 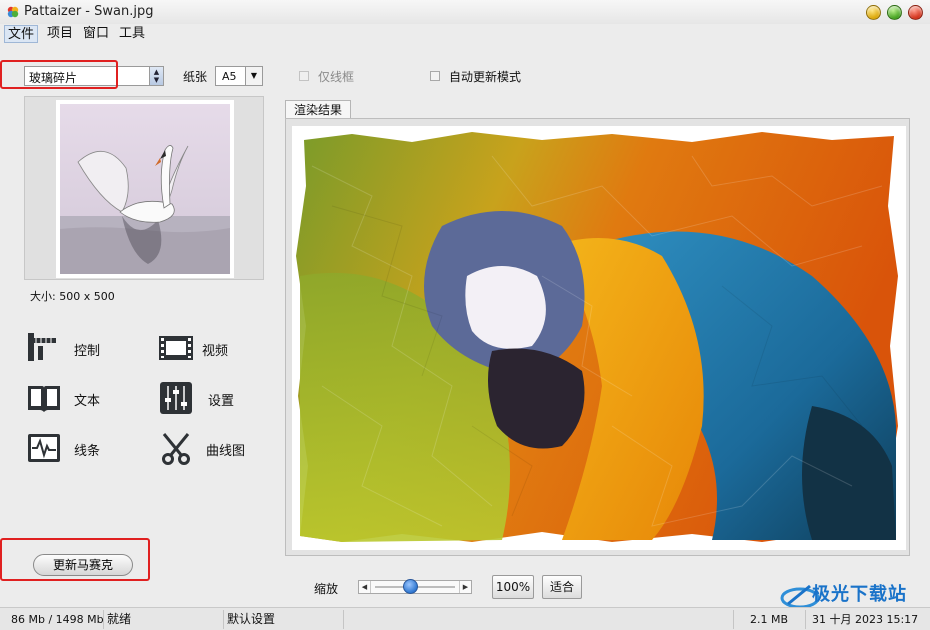 What do you see at coordinates (42, 347) in the screenshot?
I see `ruler-icon` at bounding box center [42, 347].